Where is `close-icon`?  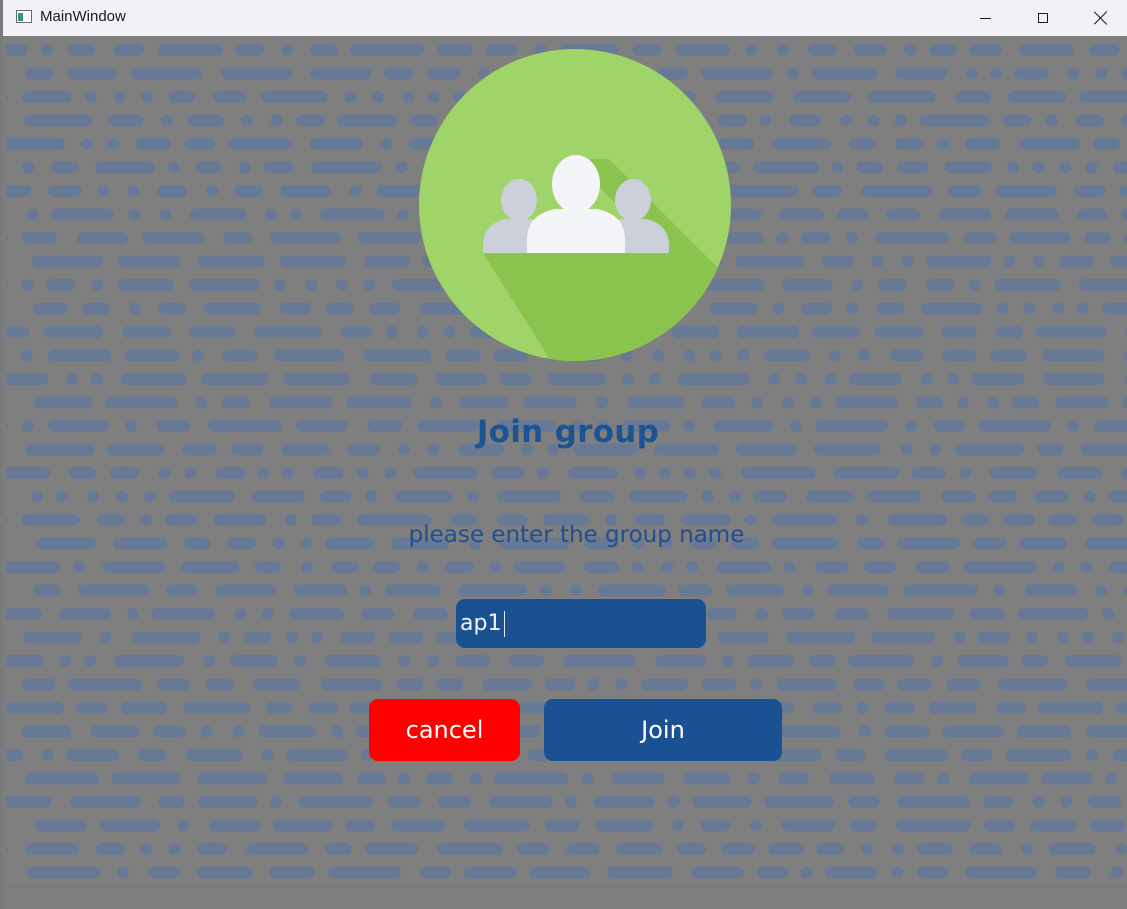 close-icon is located at coordinates (1101, 18).